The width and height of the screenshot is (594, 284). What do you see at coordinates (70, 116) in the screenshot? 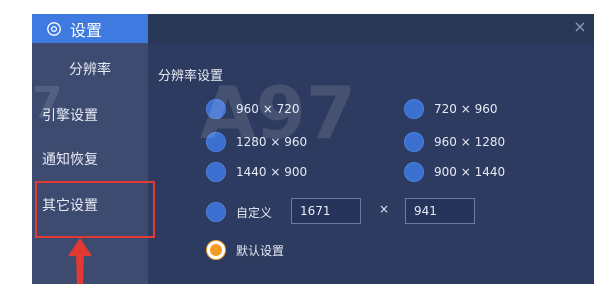
I see `sidebar-item-label: 引擎设置` at bounding box center [70, 116].